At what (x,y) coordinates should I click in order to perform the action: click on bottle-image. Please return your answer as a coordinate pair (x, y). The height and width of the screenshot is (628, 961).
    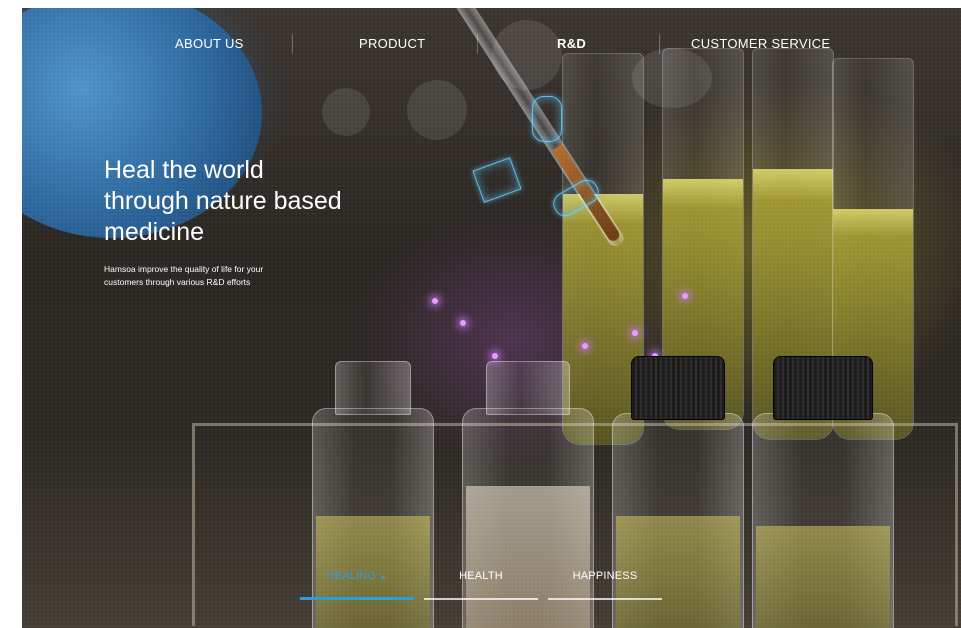
    Looking at the image, I should click on (823, 492).